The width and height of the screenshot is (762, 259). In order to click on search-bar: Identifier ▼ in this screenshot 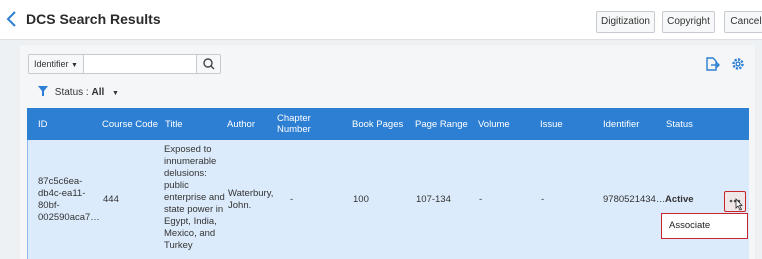, I will do `click(124, 64)`.